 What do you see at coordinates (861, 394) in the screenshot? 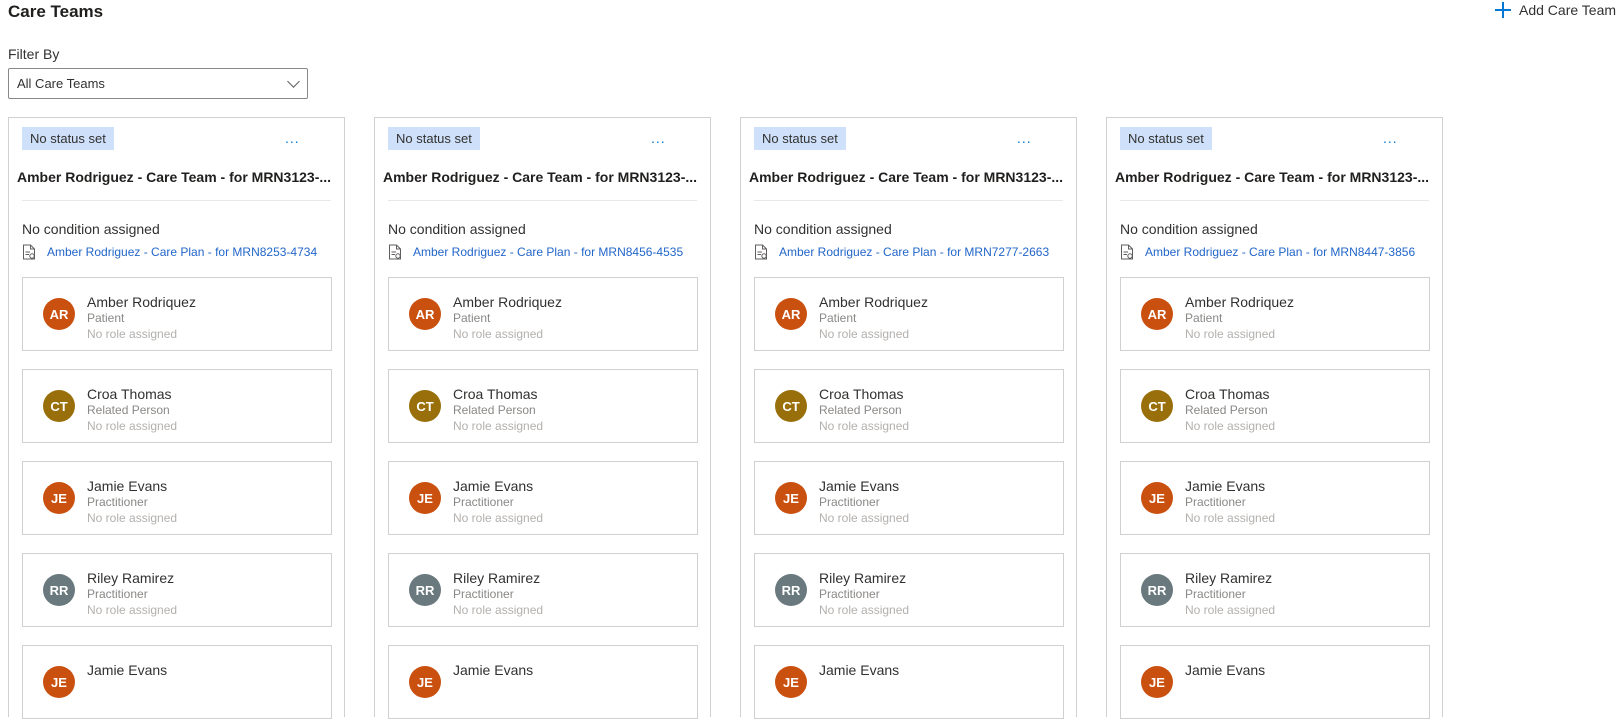
I see `member-name: Croa Thomas` at bounding box center [861, 394].